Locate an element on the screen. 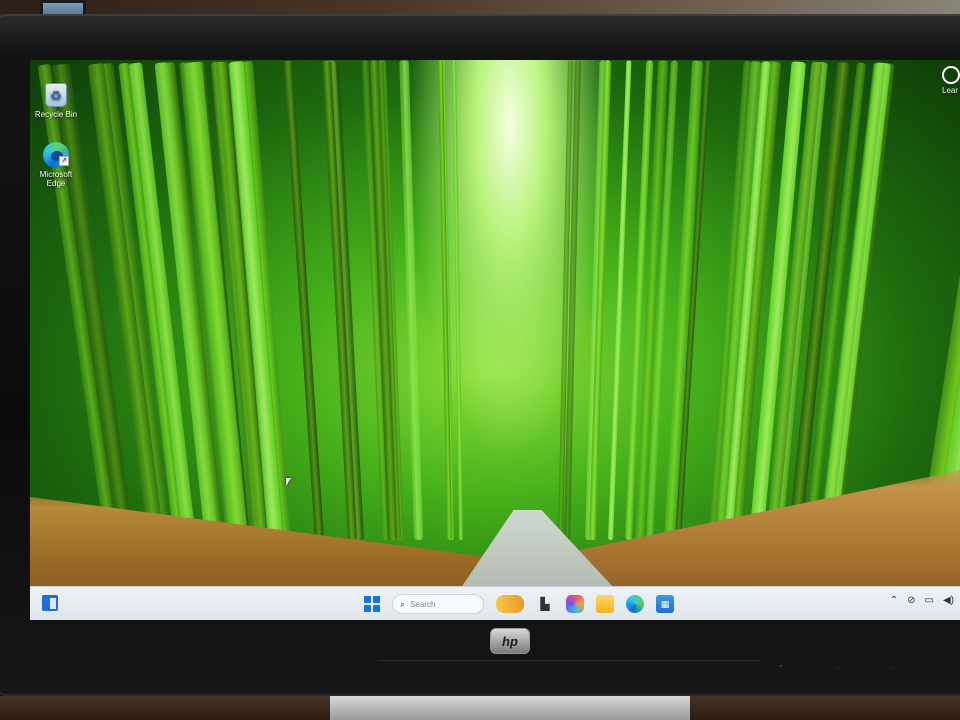 The height and width of the screenshot is (720, 960). taskbar: ⌕ Search ▙ ▦ ⌃ ⊘ ▭ ◀) is located at coordinates (495, 603).